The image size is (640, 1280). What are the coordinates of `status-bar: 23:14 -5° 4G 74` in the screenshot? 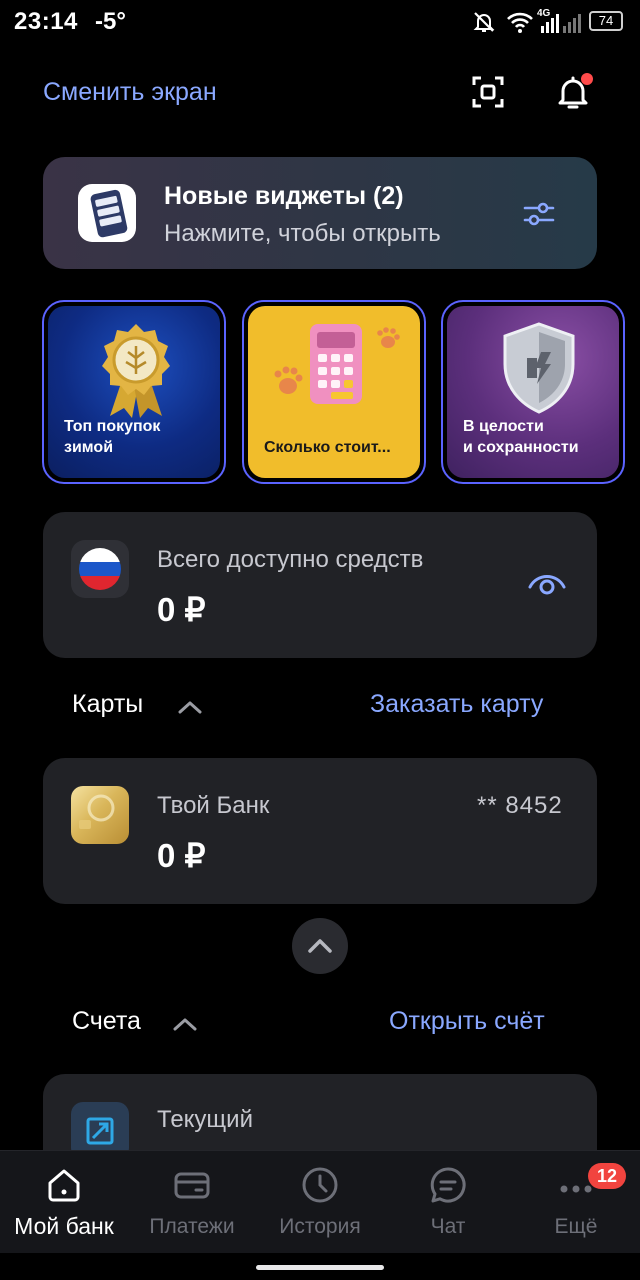 It's located at (320, 22).